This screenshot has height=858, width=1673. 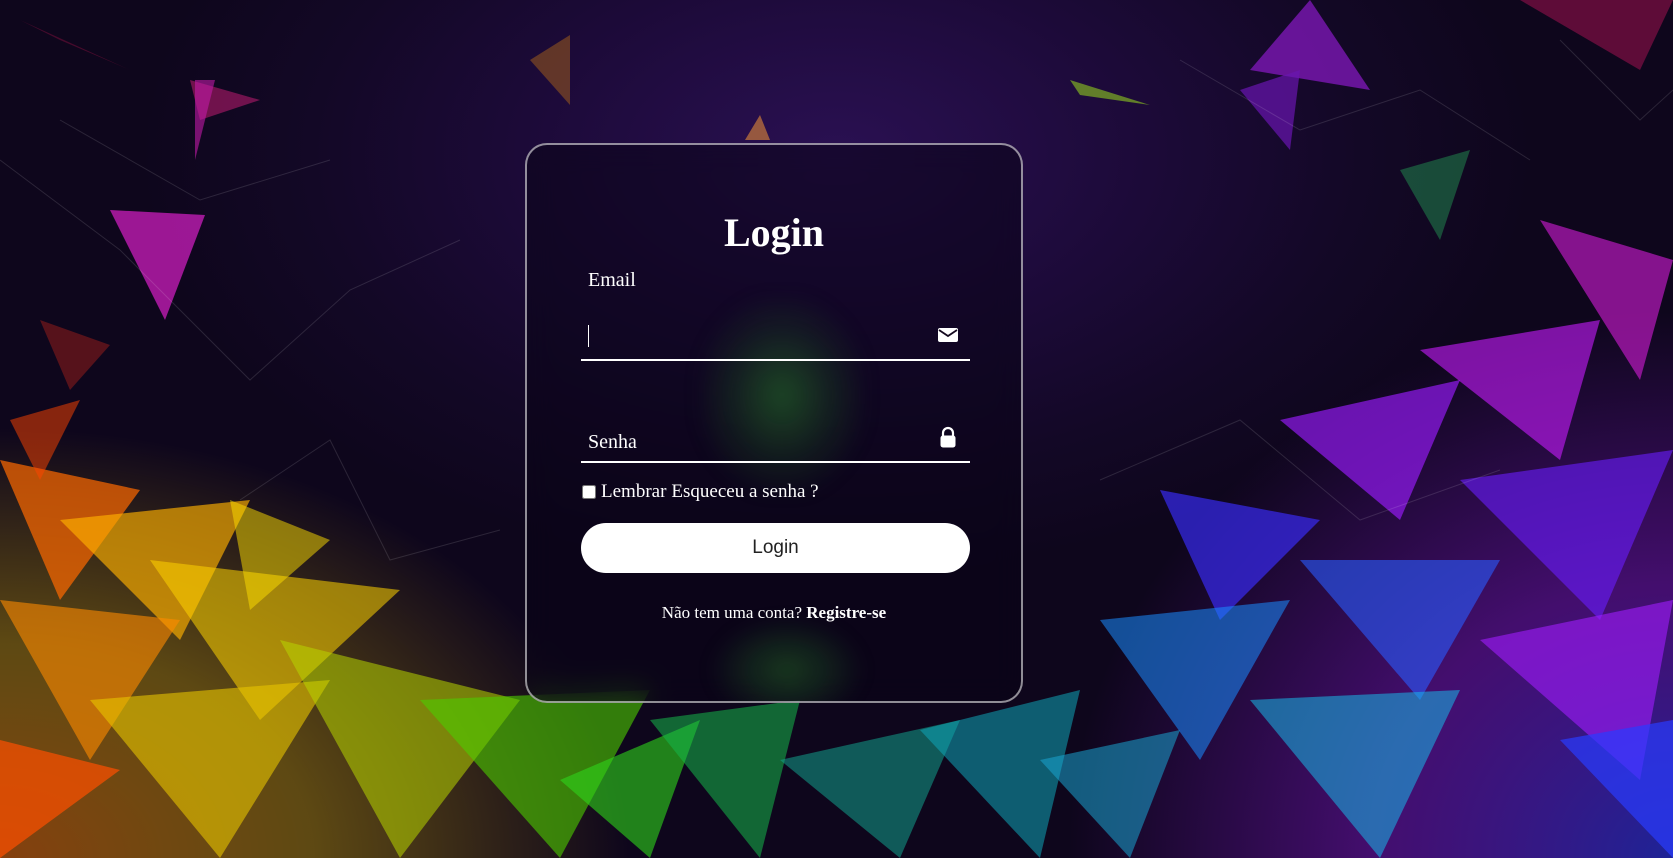 What do you see at coordinates (751, 434) in the screenshot?
I see `password-input` at bounding box center [751, 434].